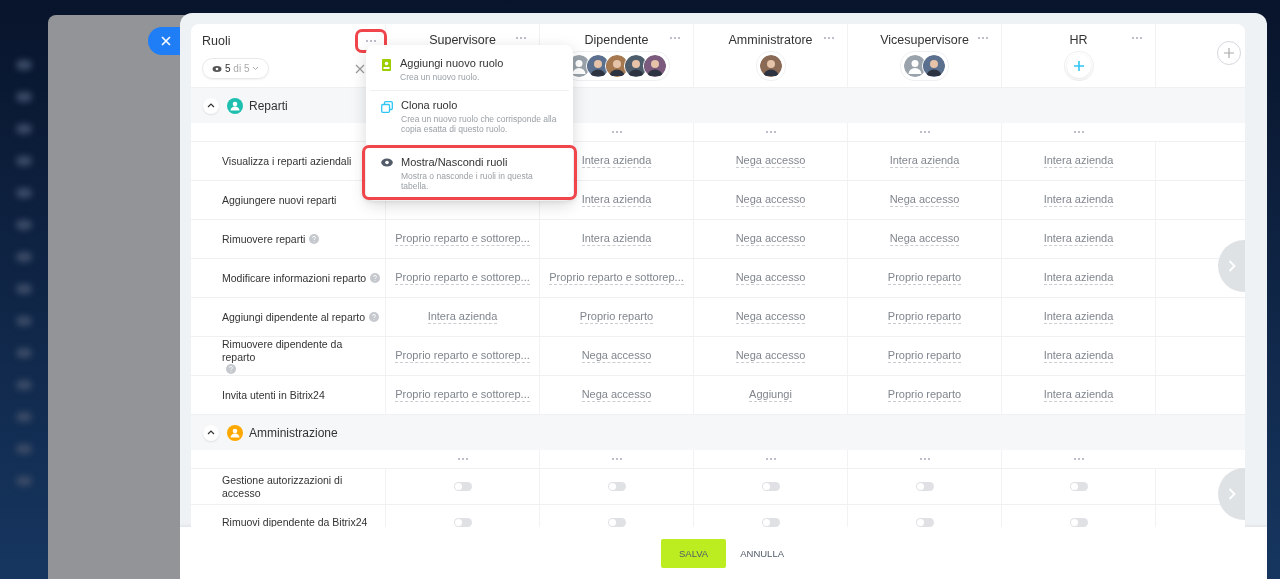  I want to click on column-title: Dipendente, so click(616, 40).